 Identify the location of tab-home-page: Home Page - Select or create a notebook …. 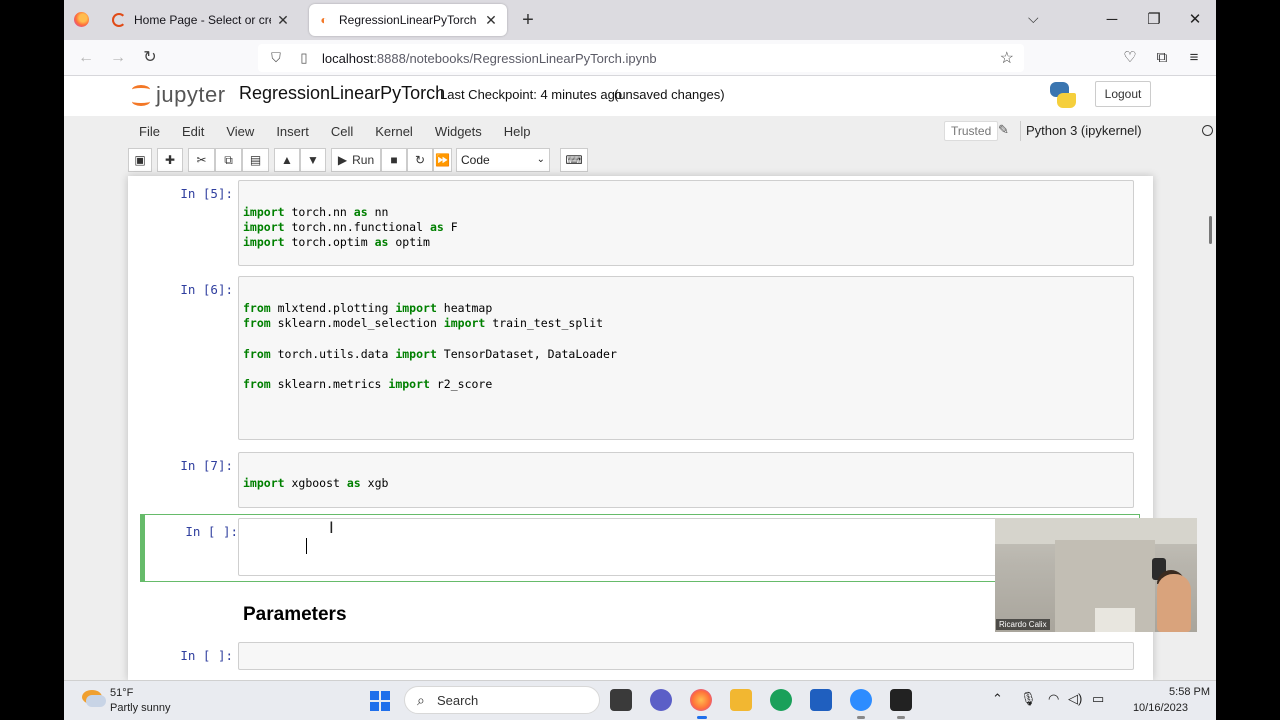
(201, 20).